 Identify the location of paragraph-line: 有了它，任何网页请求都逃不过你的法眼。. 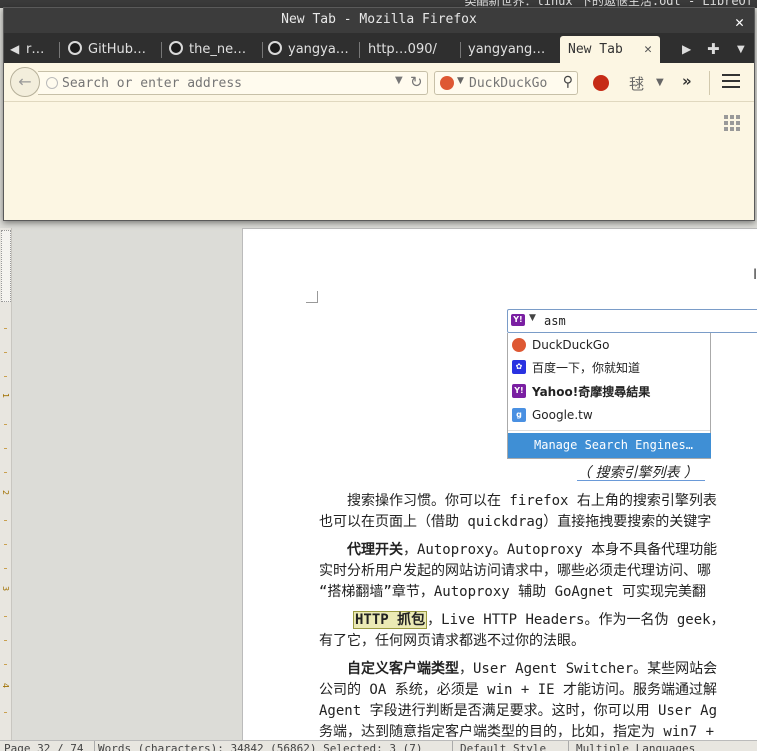
(452, 641).